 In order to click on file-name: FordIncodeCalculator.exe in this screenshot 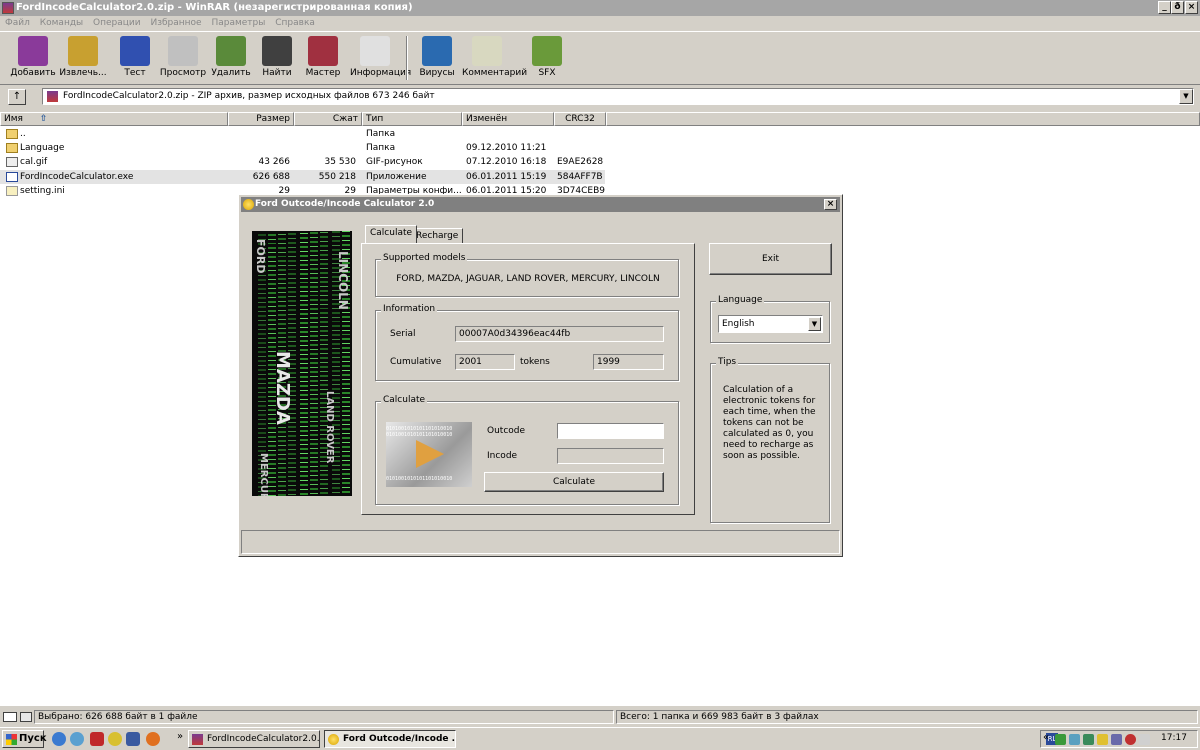, I will do `click(77, 176)`.